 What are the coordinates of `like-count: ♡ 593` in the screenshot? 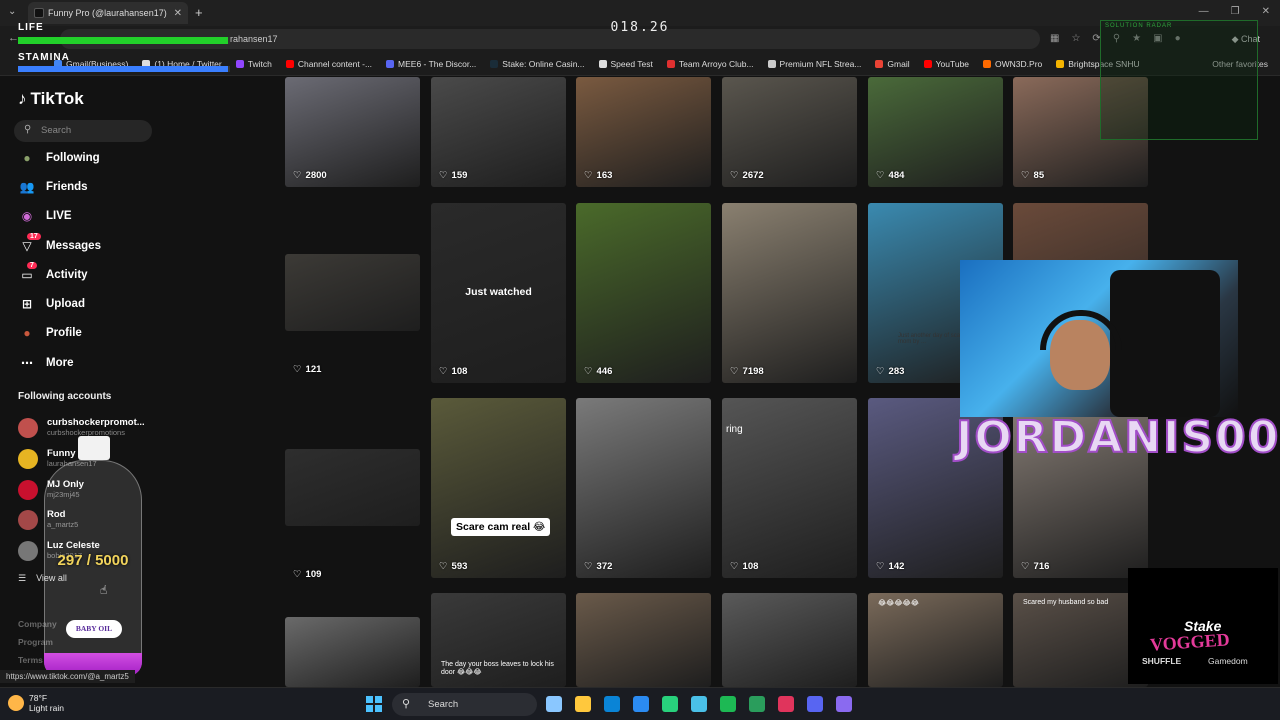 It's located at (453, 566).